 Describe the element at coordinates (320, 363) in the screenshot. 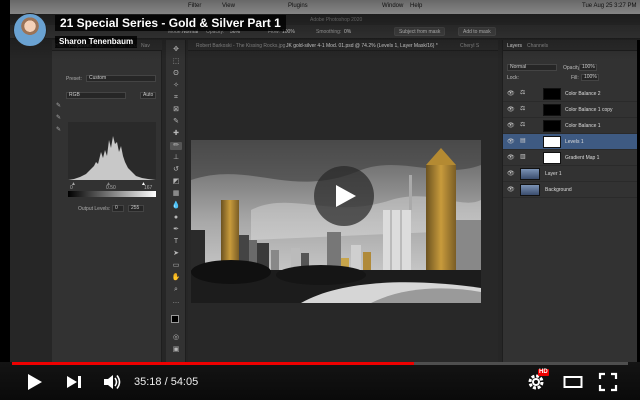

I see `progress-bar` at that location.